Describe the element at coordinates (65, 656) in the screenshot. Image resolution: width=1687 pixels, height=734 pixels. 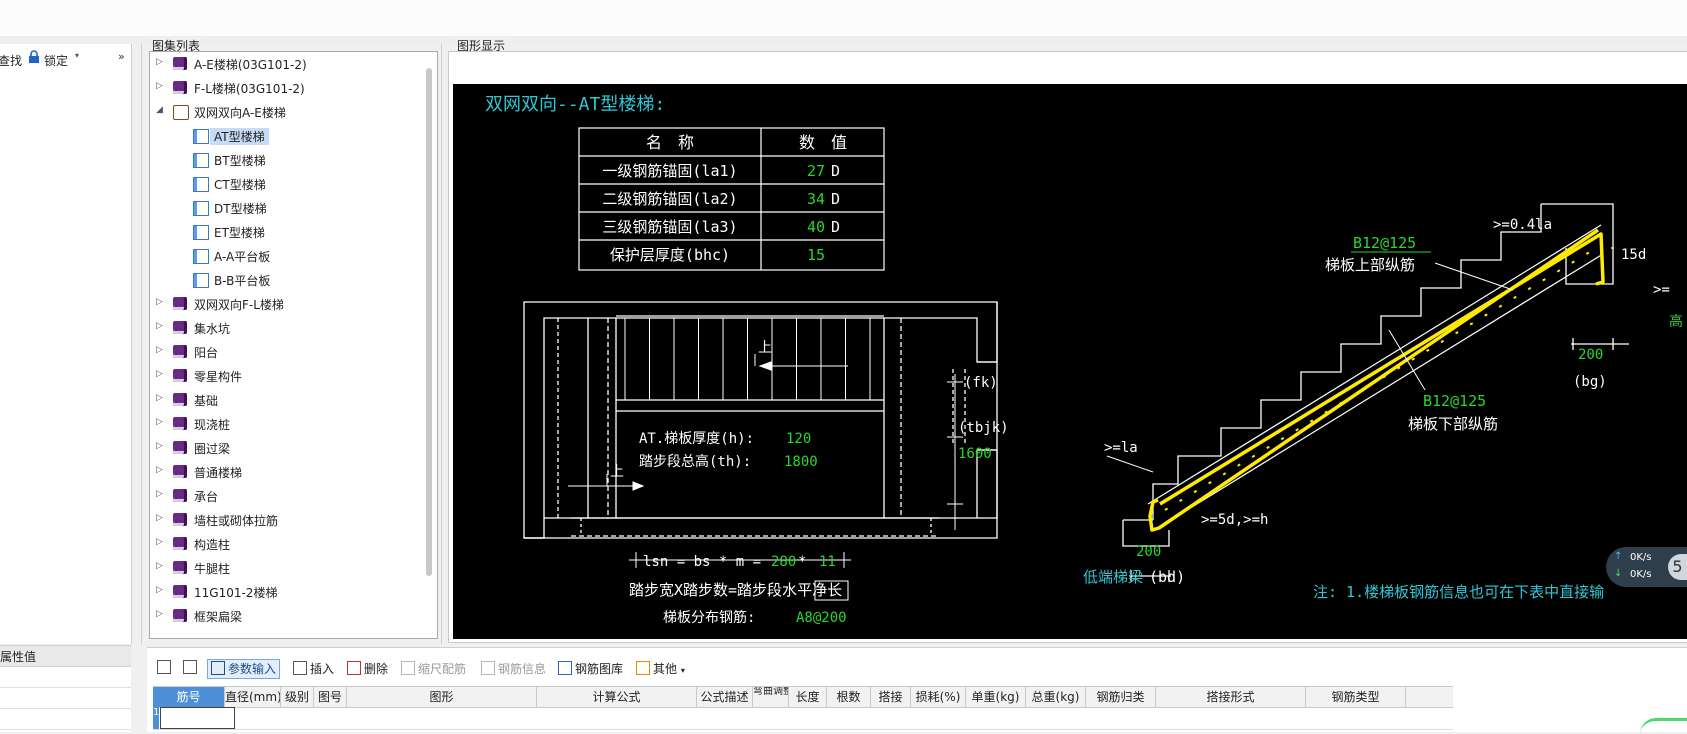
I see `property-header: 属性值` at that location.